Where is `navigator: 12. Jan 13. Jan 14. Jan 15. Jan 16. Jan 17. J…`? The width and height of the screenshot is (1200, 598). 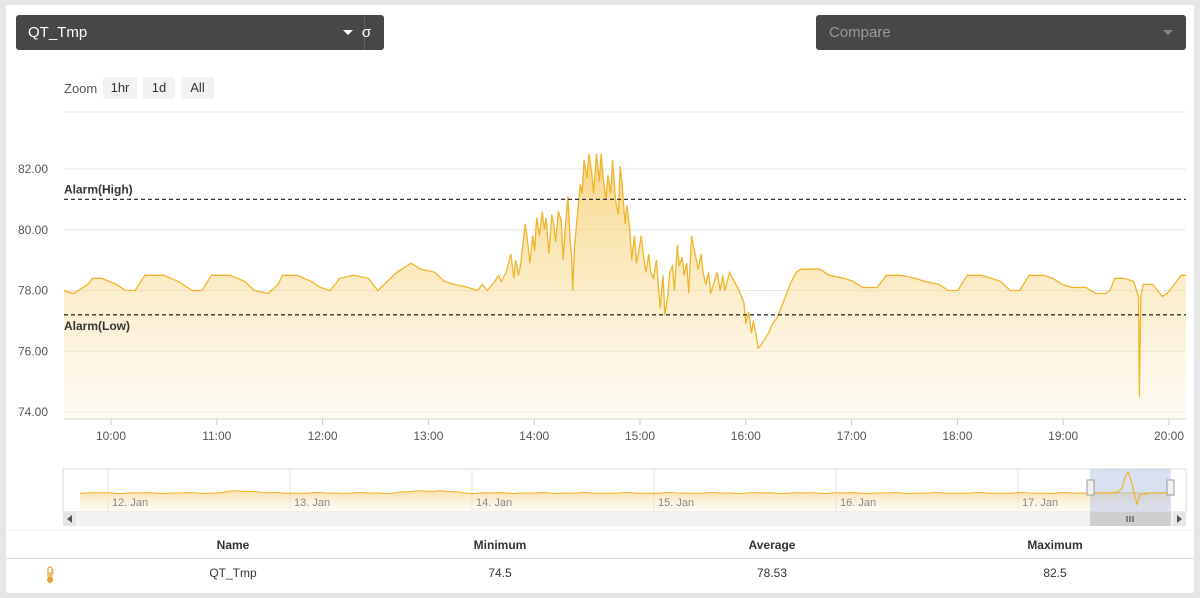 navigator: 12. Jan 13. Jan 14. Jan 15. Jan 16. Jan 17. J… is located at coordinates (624, 490).